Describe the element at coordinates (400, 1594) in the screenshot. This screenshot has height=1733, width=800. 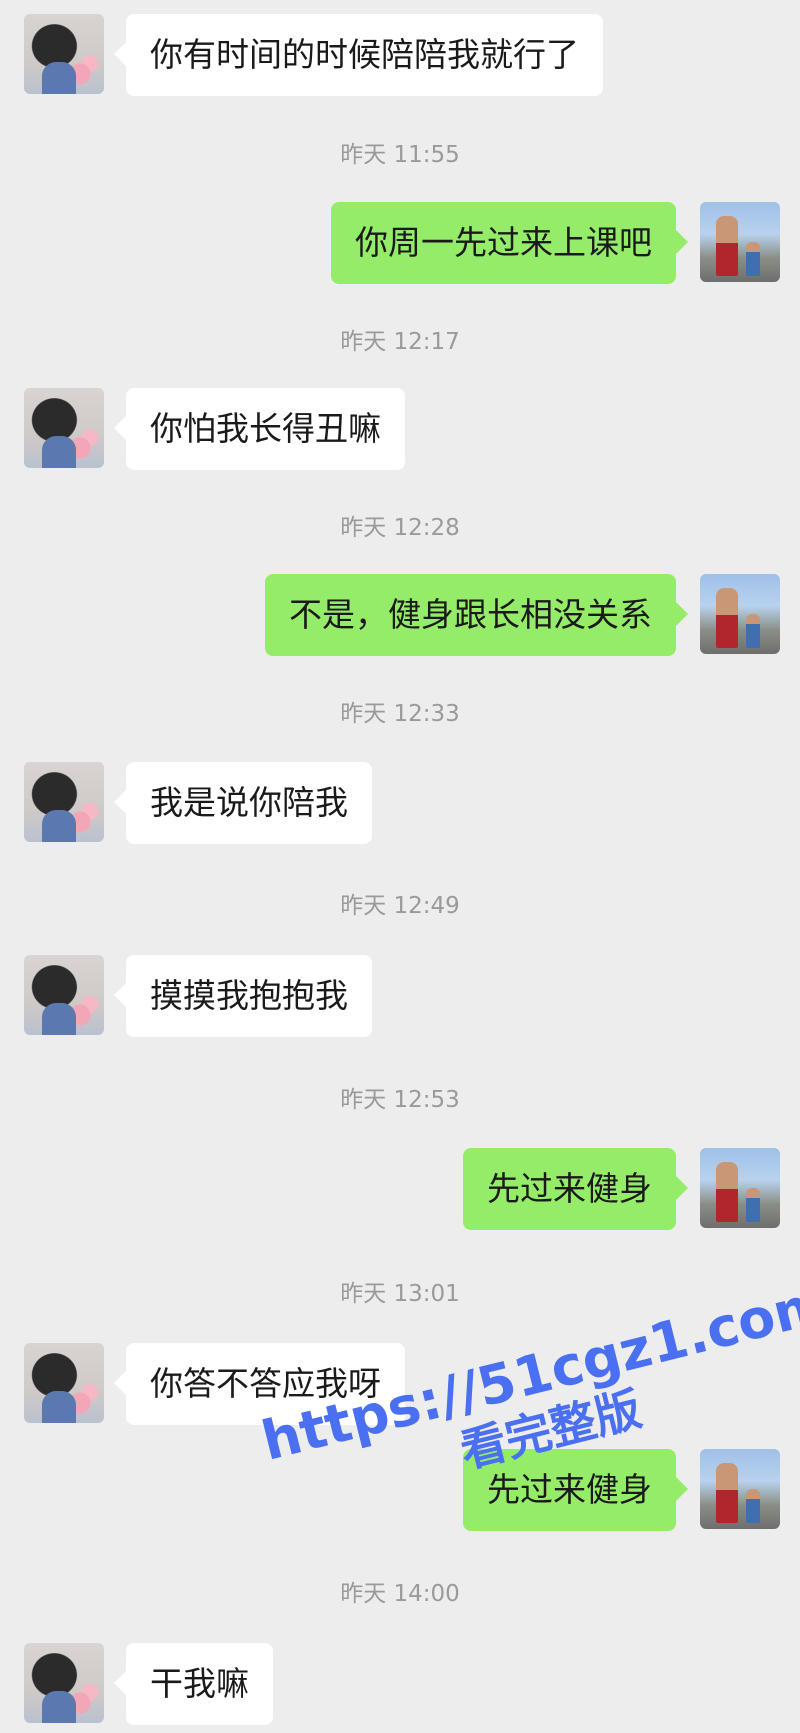
I see `message-timestamp: 昨天 14:00` at that location.